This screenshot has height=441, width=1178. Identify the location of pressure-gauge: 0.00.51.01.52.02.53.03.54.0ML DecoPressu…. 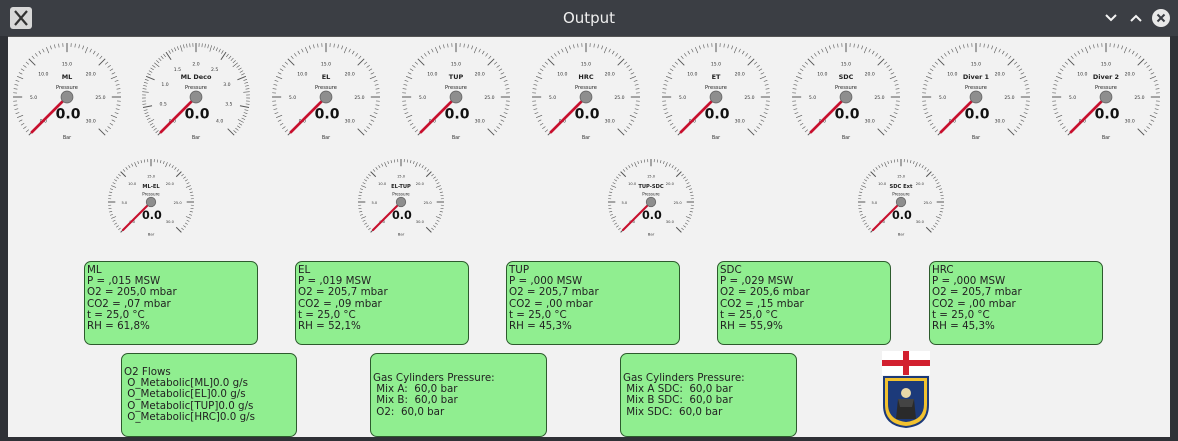
(196, 97).